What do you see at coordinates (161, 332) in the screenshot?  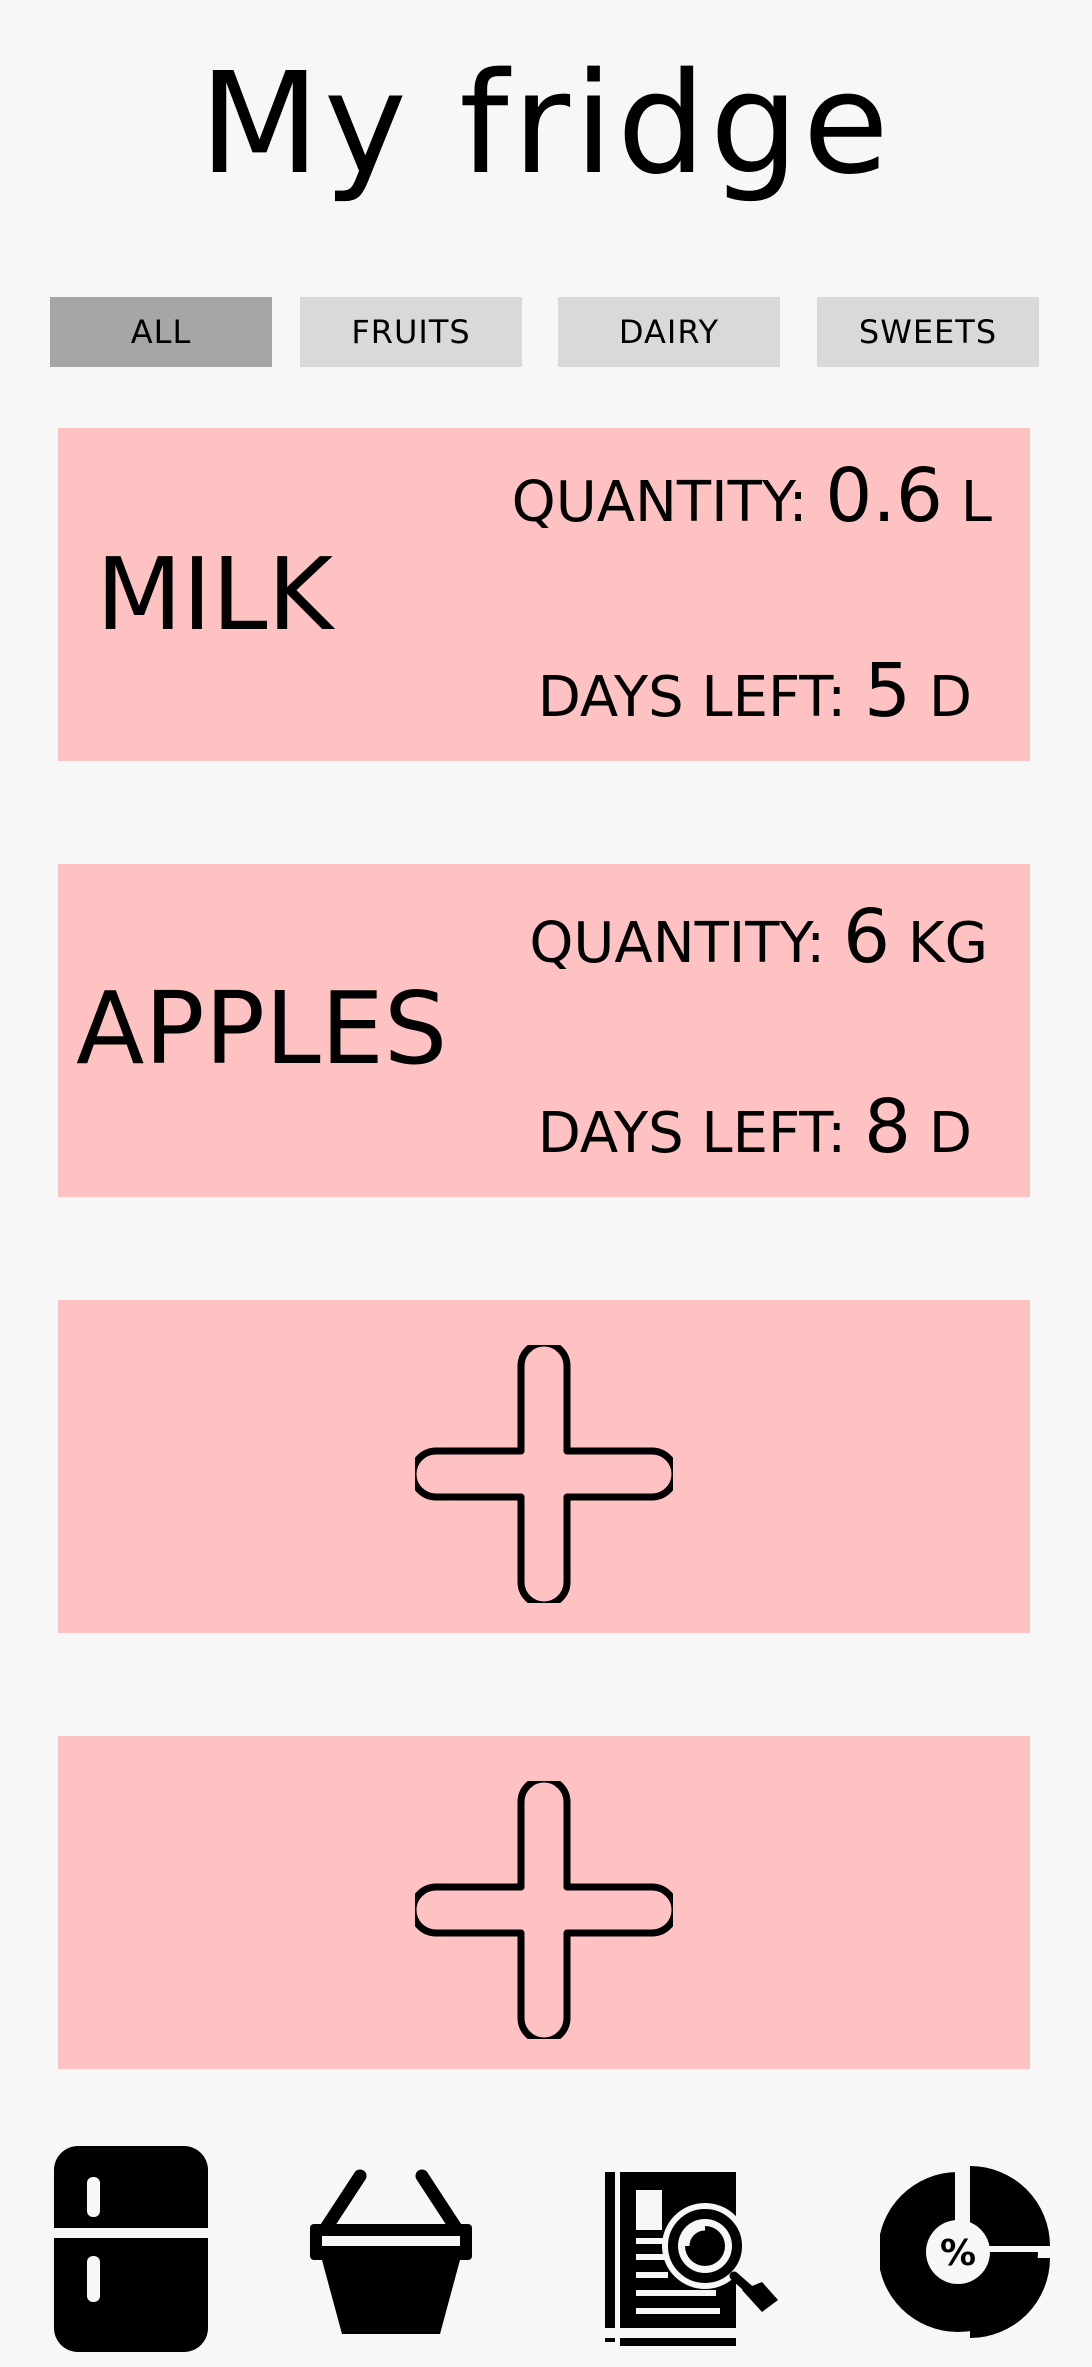 I see `tab-all: All` at bounding box center [161, 332].